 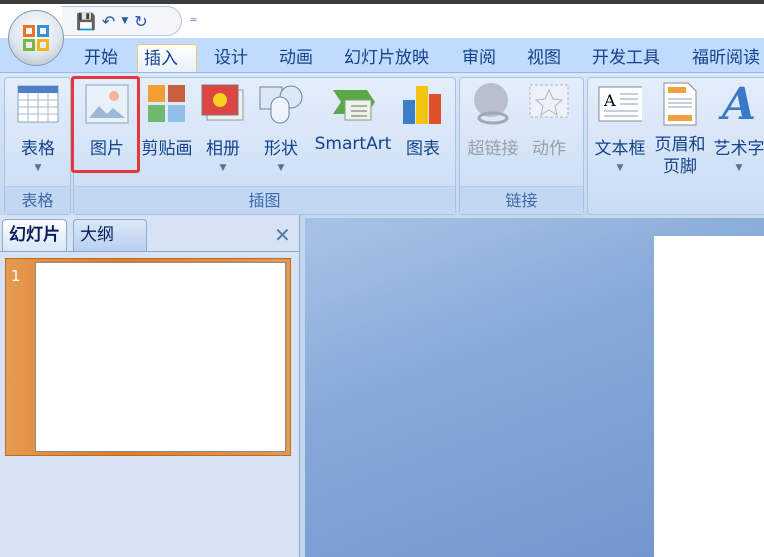 I want to click on table-button: 表格 ▼, so click(x=38, y=127).